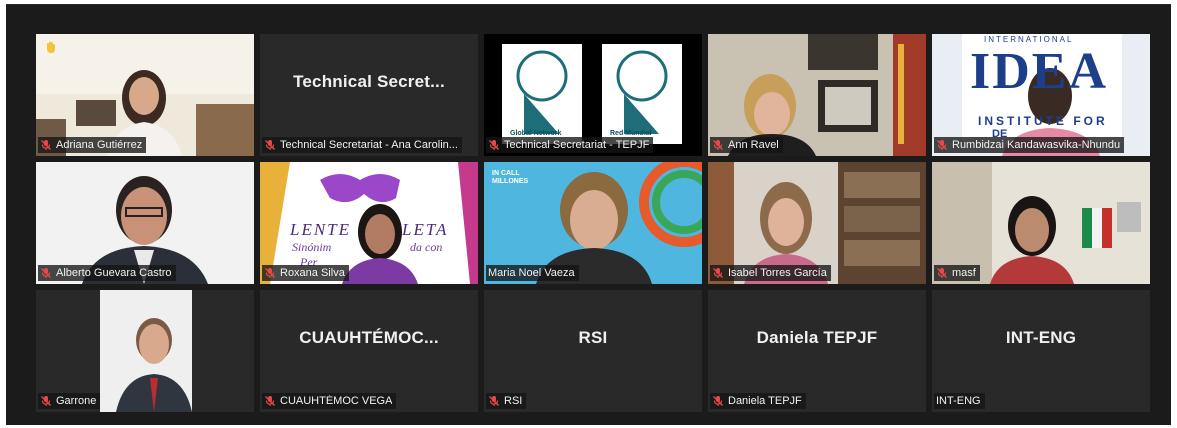 The height and width of the screenshot is (428, 1177). I want to click on participant-tile: Ann Ravel, so click(817, 95).